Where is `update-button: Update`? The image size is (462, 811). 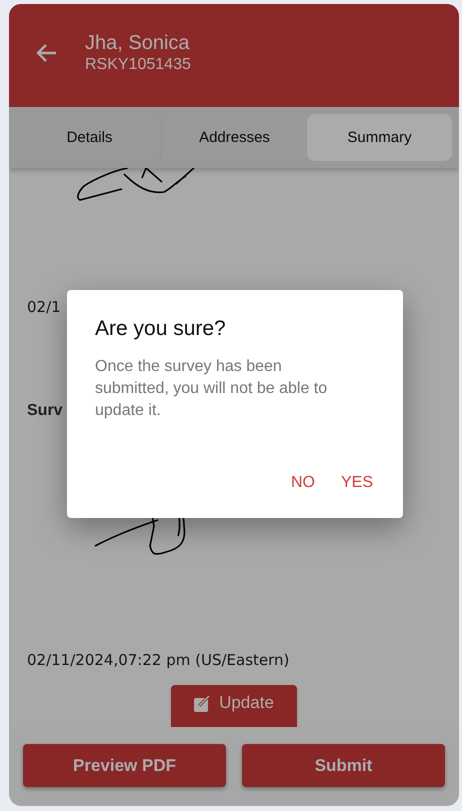
update-button: Update is located at coordinates (234, 706).